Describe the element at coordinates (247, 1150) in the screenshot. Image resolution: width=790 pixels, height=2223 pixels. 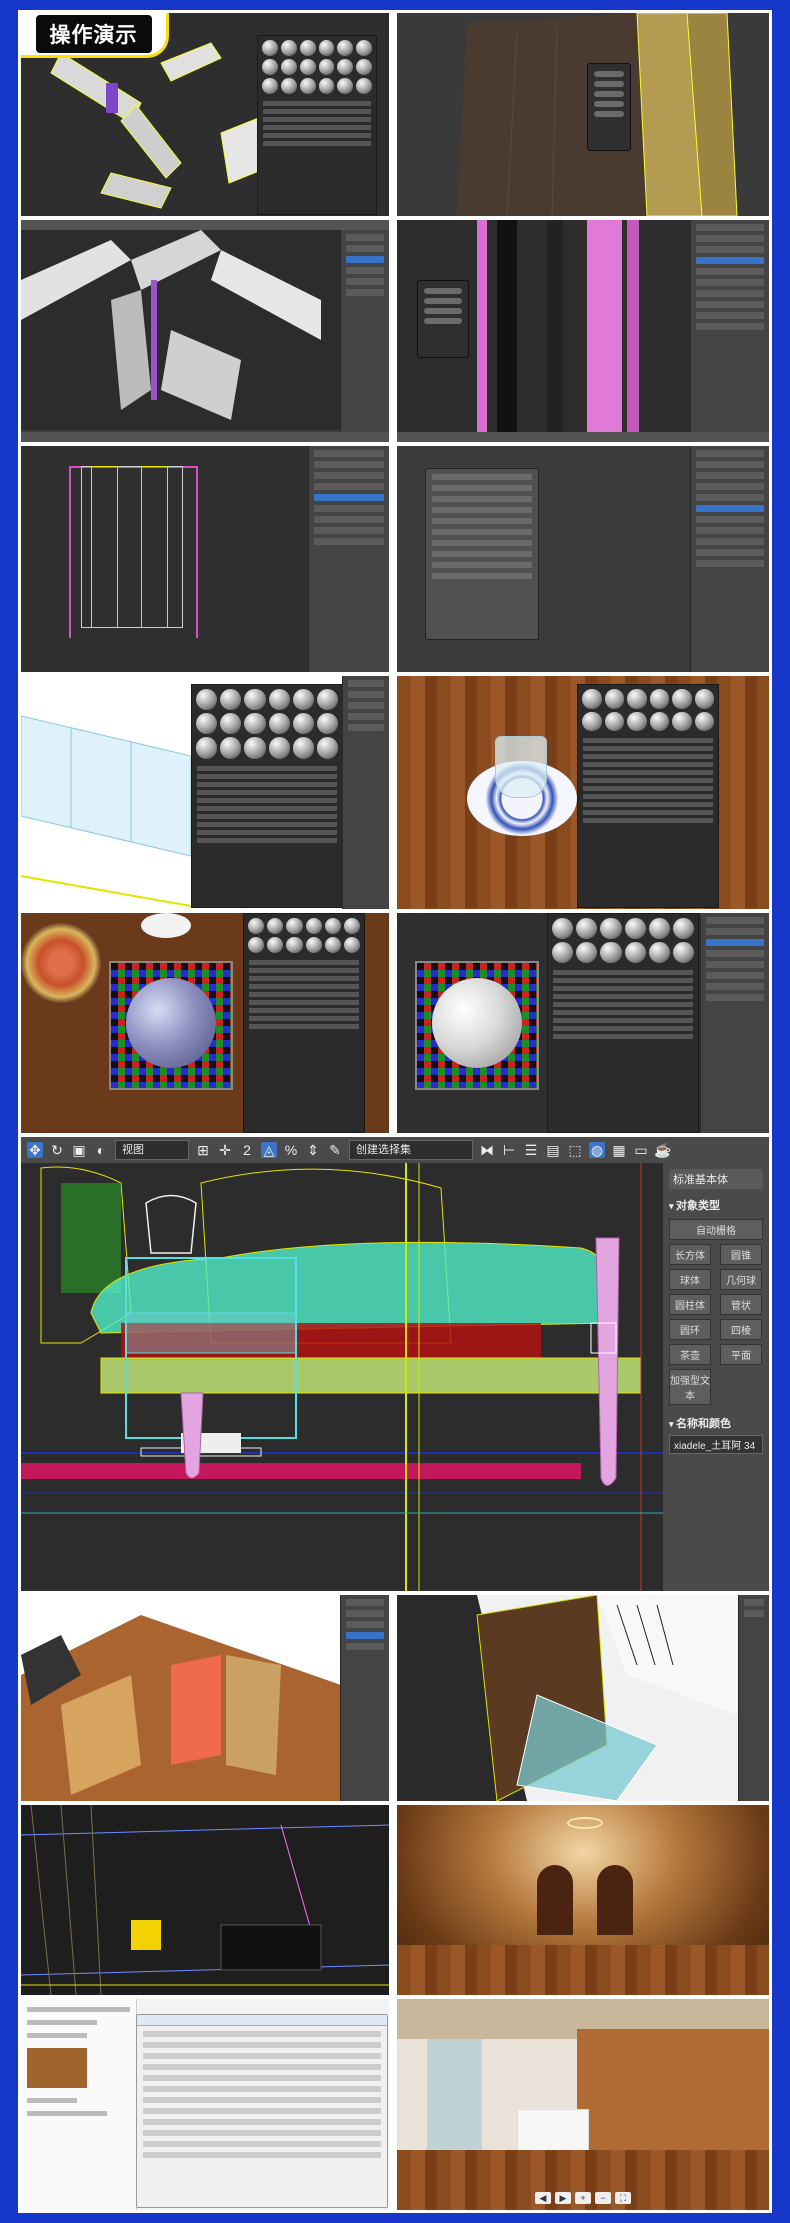
I see `snap-toggle-icon: 2` at that location.